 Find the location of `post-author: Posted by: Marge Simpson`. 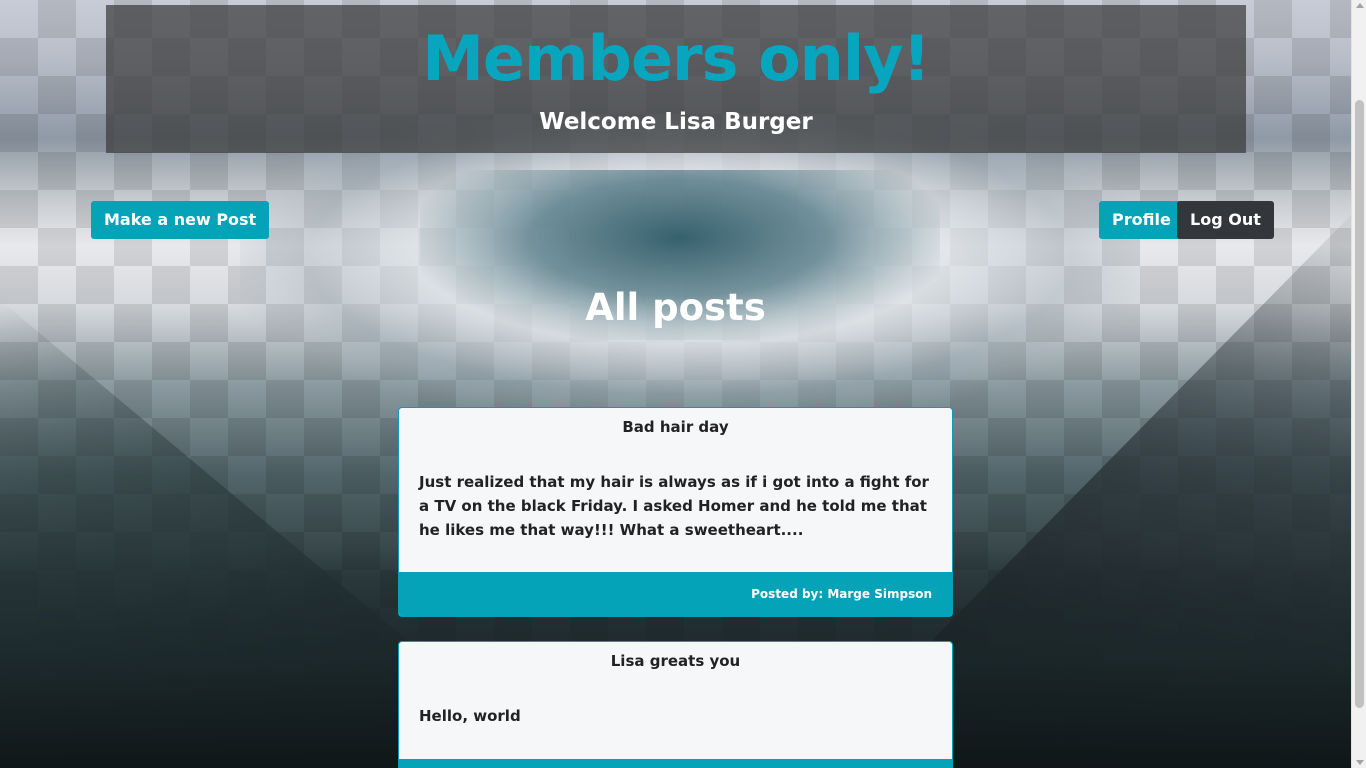

post-author: Posted by: Marge Simpson is located at coordinates (675, 594).